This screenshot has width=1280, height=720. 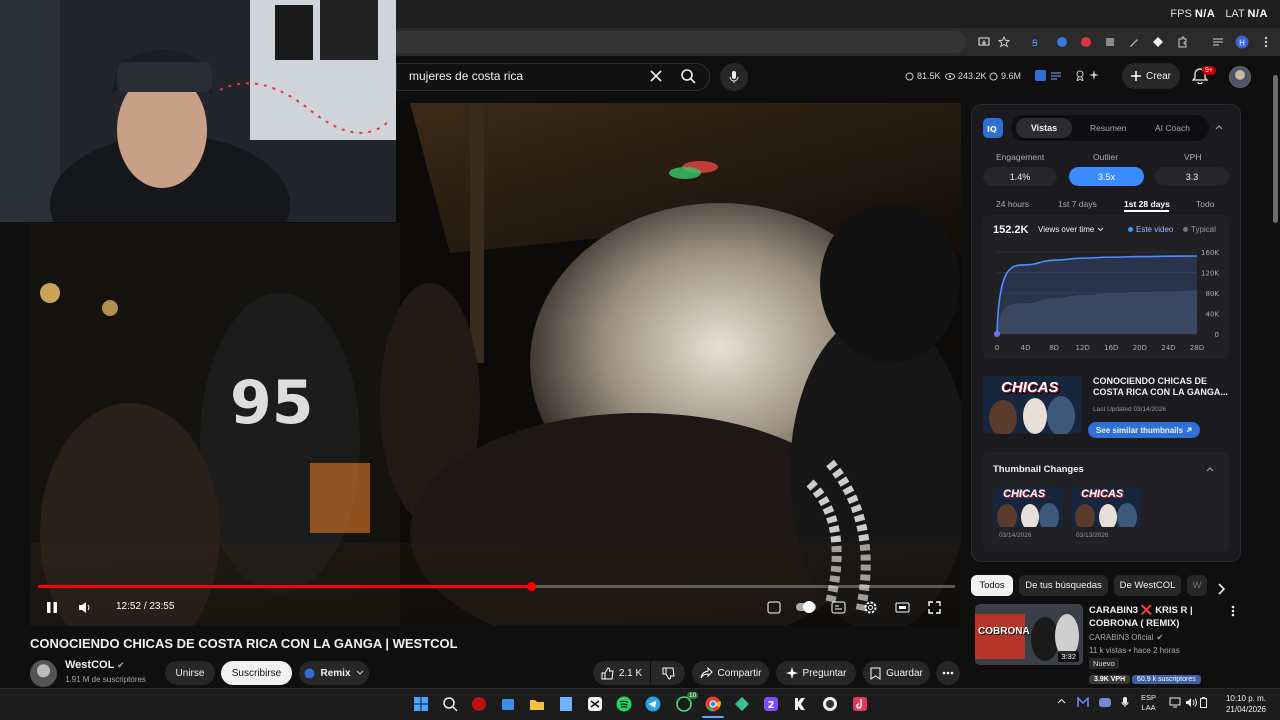 What do you see at coordinates (105, 679) in the screenshot?
I see `channel-subscribers: 1.91 M de suscriptores` at bounding box center [105, 679].